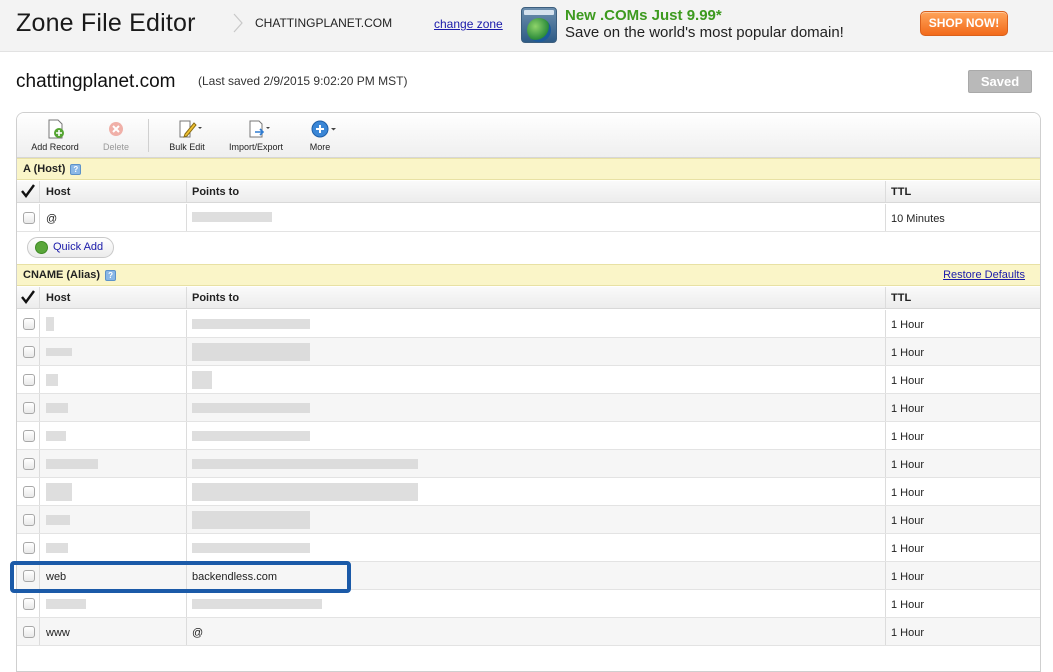 The image size is (1053, 672). I want to click on plus-circle-icon, so click(41, 247).